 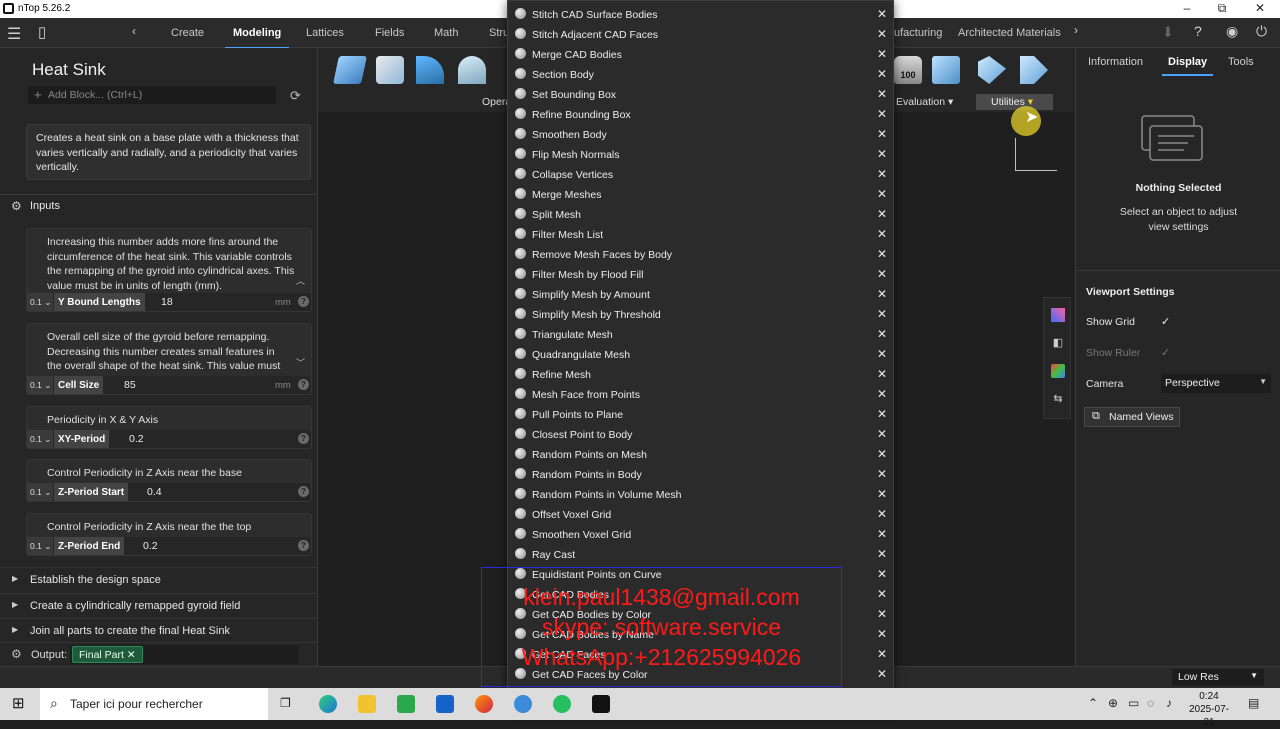 What do you see at coordinates (69, 70) in the screenshot?
I see `notebook-title: Heat Sink` at bounding box center [69, 70].